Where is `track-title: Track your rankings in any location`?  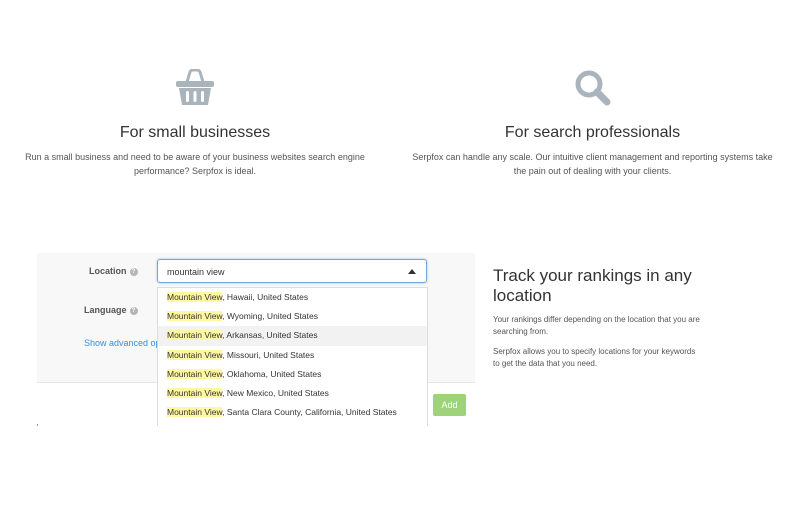 track-title: Track your rankings in any location is located at coordinates (592, 285).